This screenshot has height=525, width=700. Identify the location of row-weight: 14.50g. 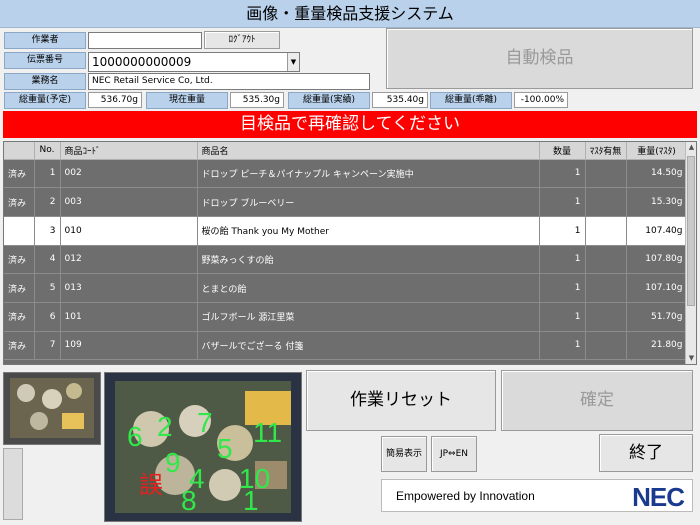
(657, 174).